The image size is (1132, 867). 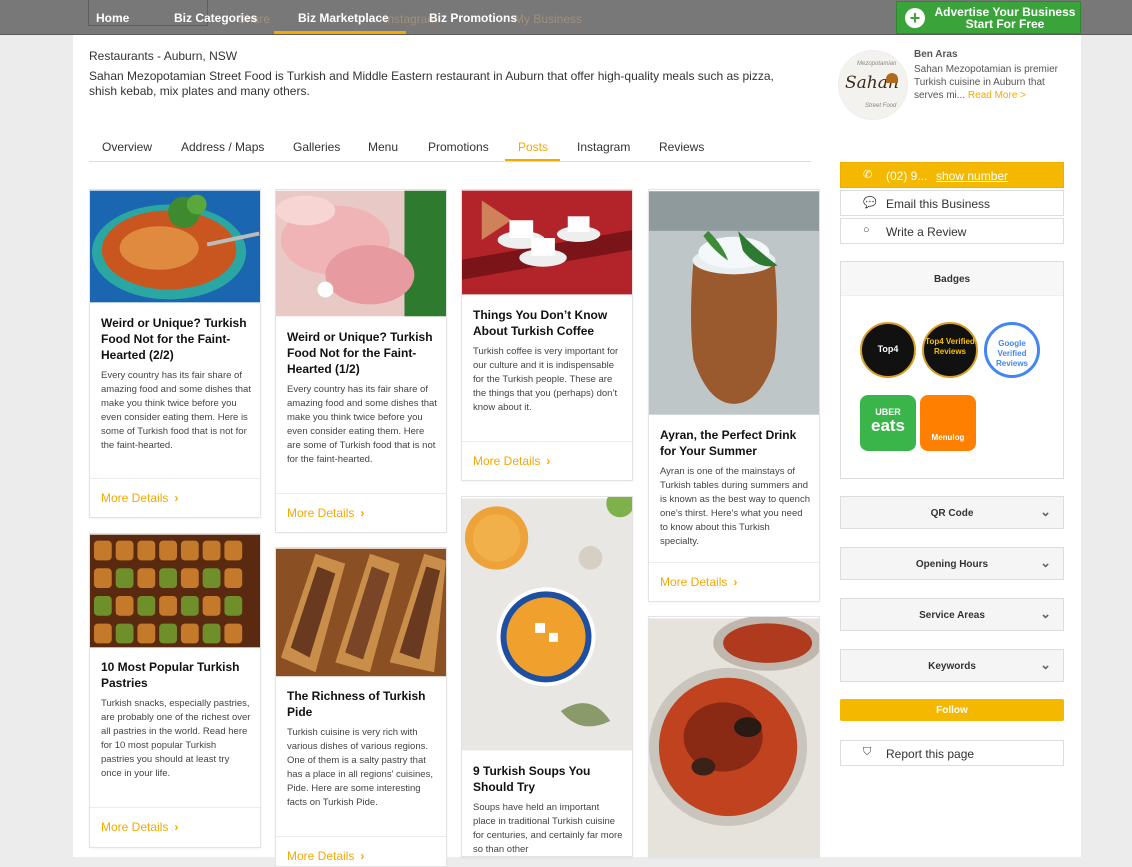 I want to click on ubereats-label-2: eats, so click(x=888, y=425).